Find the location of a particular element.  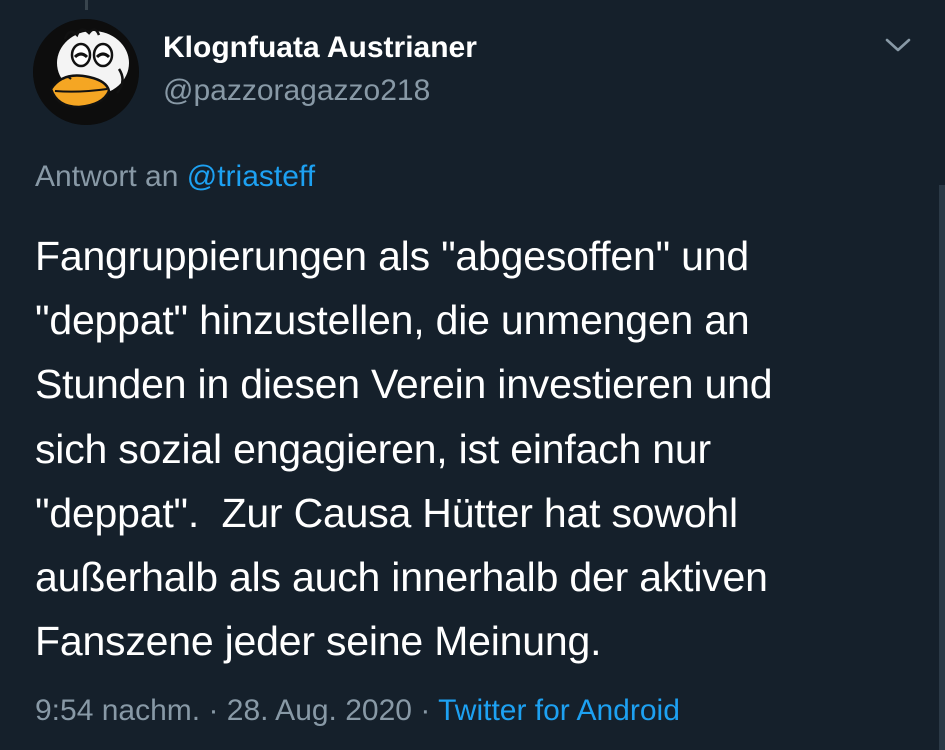

avatar is located at coordinates (86, 72).